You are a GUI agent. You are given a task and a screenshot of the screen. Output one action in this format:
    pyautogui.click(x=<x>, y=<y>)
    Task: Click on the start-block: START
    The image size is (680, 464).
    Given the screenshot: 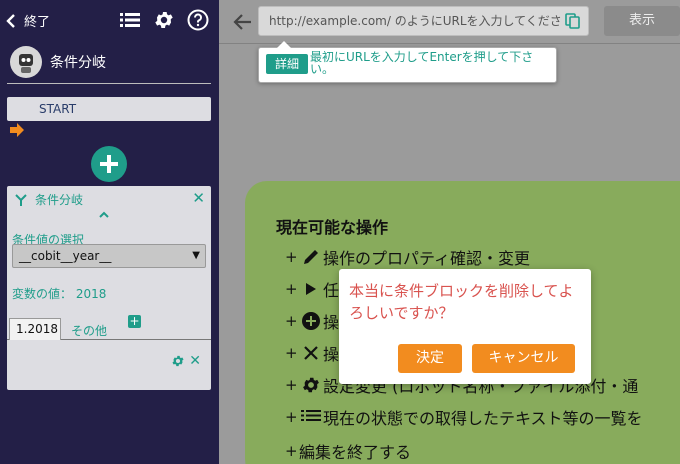 What is the action you would take?
    pyautogui.click(x=109, y=109)
    